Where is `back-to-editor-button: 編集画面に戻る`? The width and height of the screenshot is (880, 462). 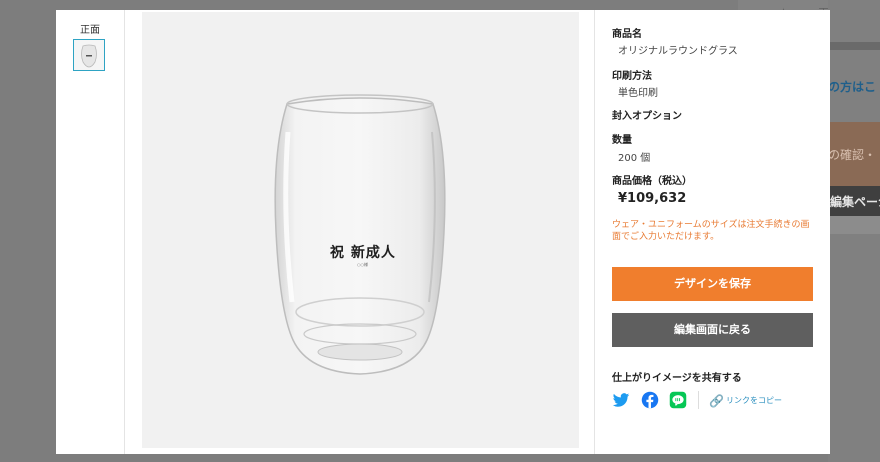
back-to-editor-button: 編集画面に戻る is located at coordinates (712, 330).